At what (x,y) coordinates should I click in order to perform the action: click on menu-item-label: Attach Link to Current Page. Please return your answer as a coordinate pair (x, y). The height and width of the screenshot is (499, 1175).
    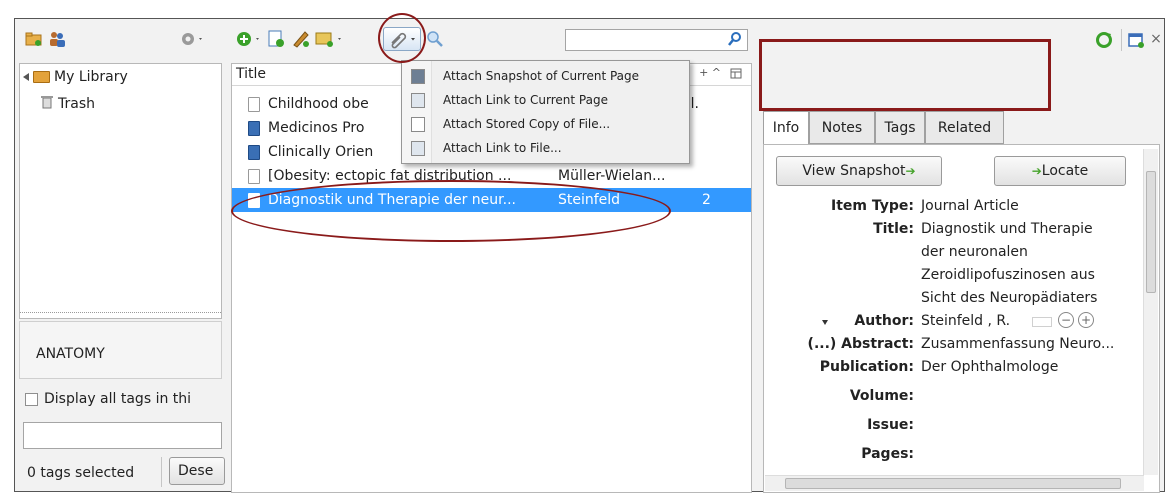
    Looking at the image, I should click on (525, 100).